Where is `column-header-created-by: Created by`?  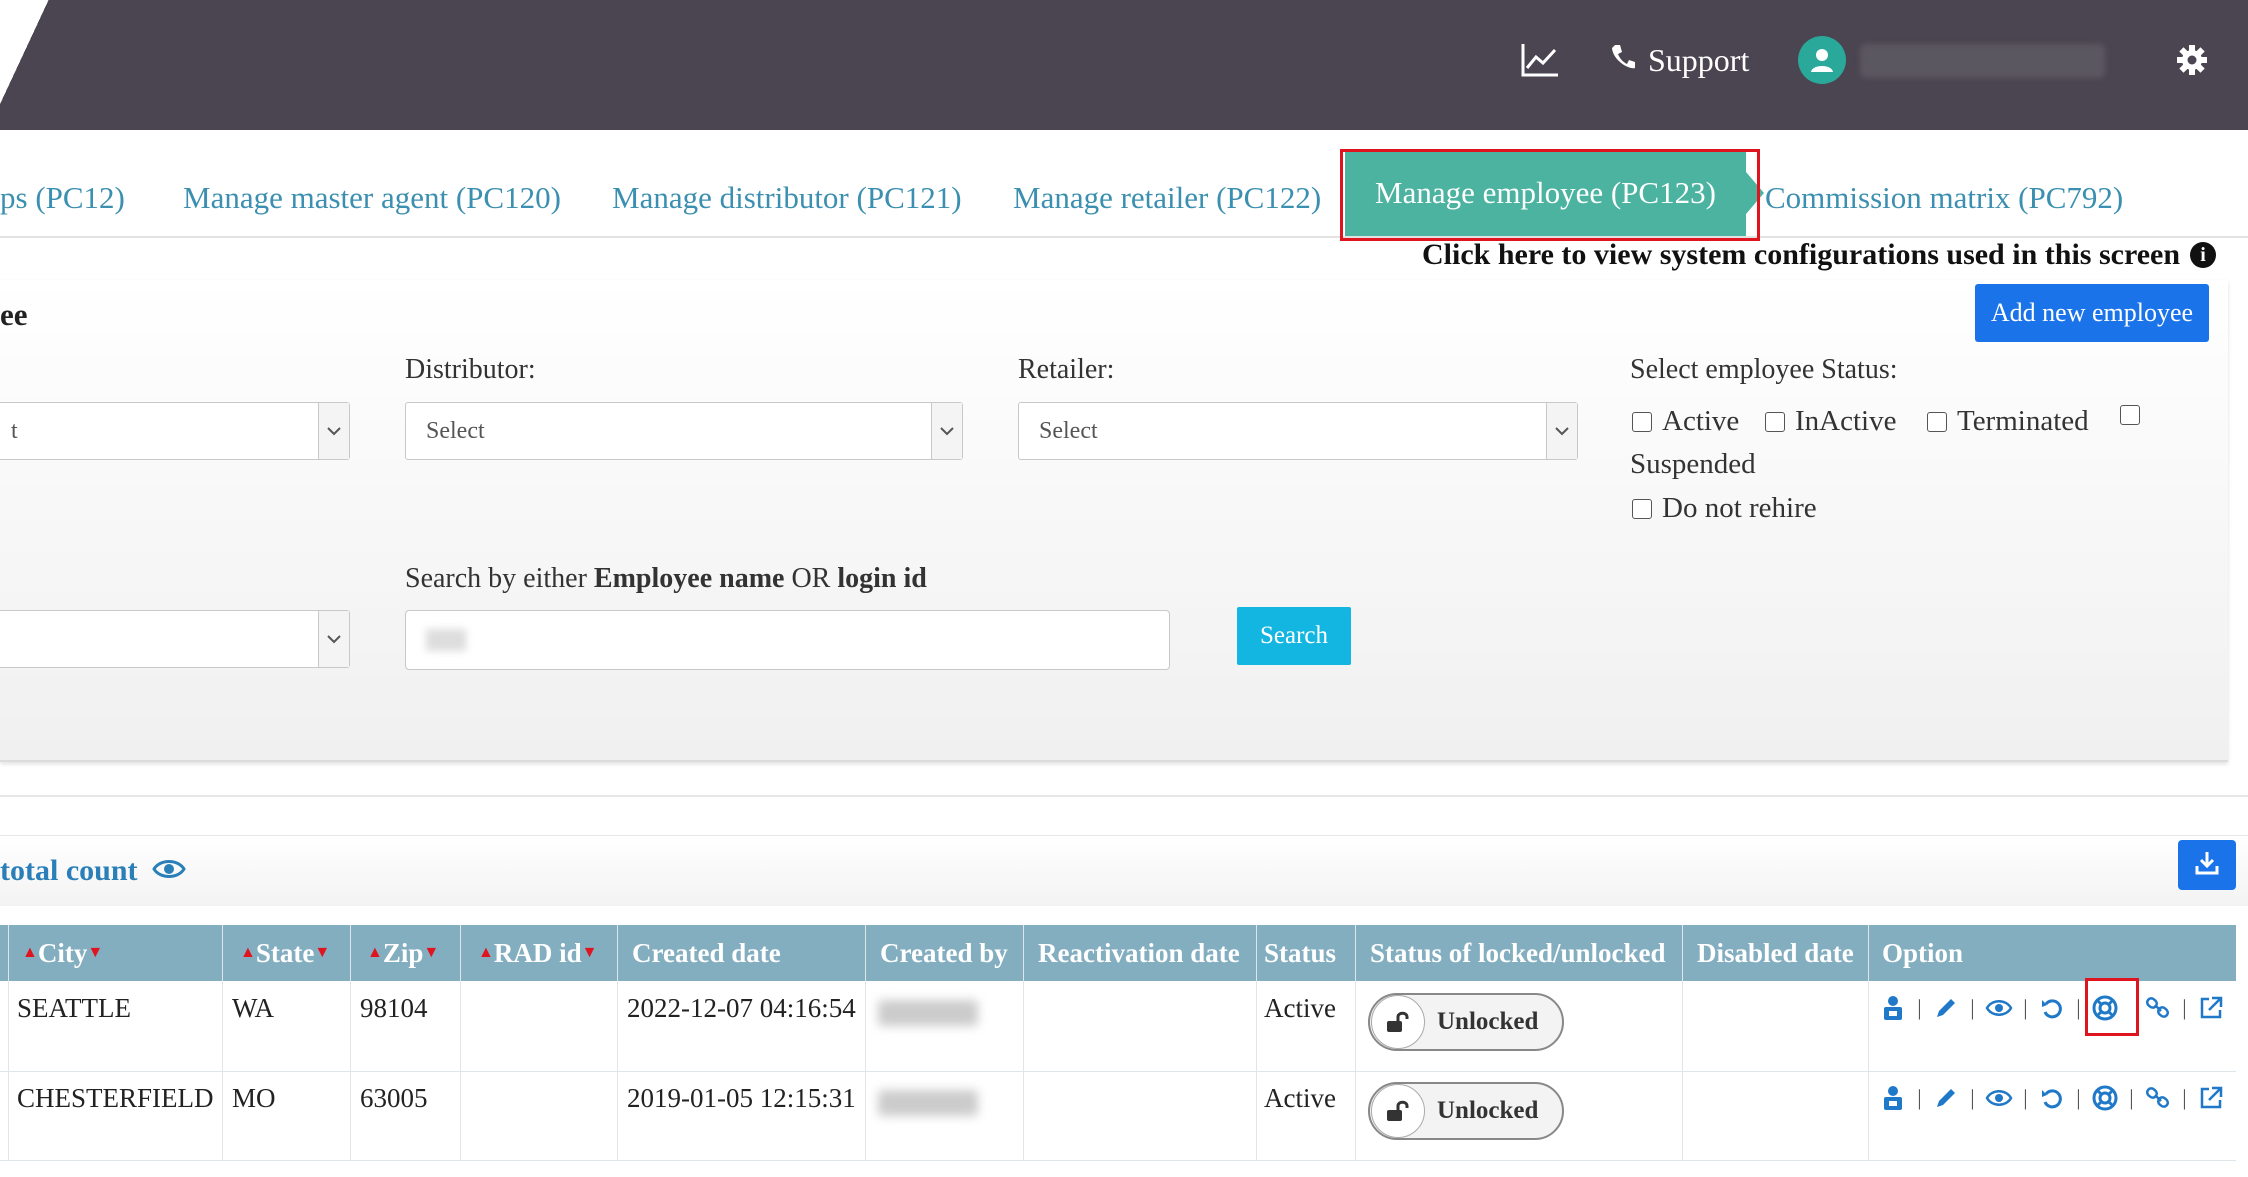
column-header-created-by: Created by is located at coordinates (944, 953).